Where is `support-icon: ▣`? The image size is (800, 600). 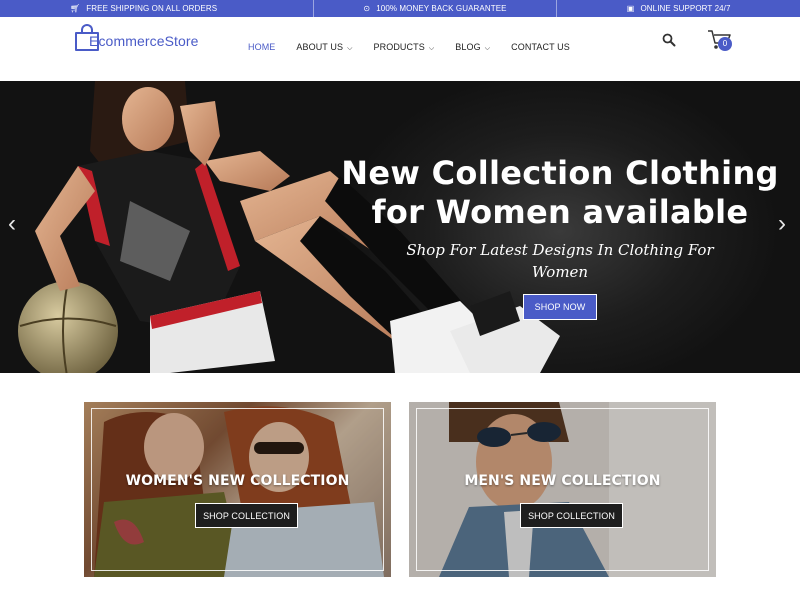 support-icon: ▣ is located at coordinates (630, 8).